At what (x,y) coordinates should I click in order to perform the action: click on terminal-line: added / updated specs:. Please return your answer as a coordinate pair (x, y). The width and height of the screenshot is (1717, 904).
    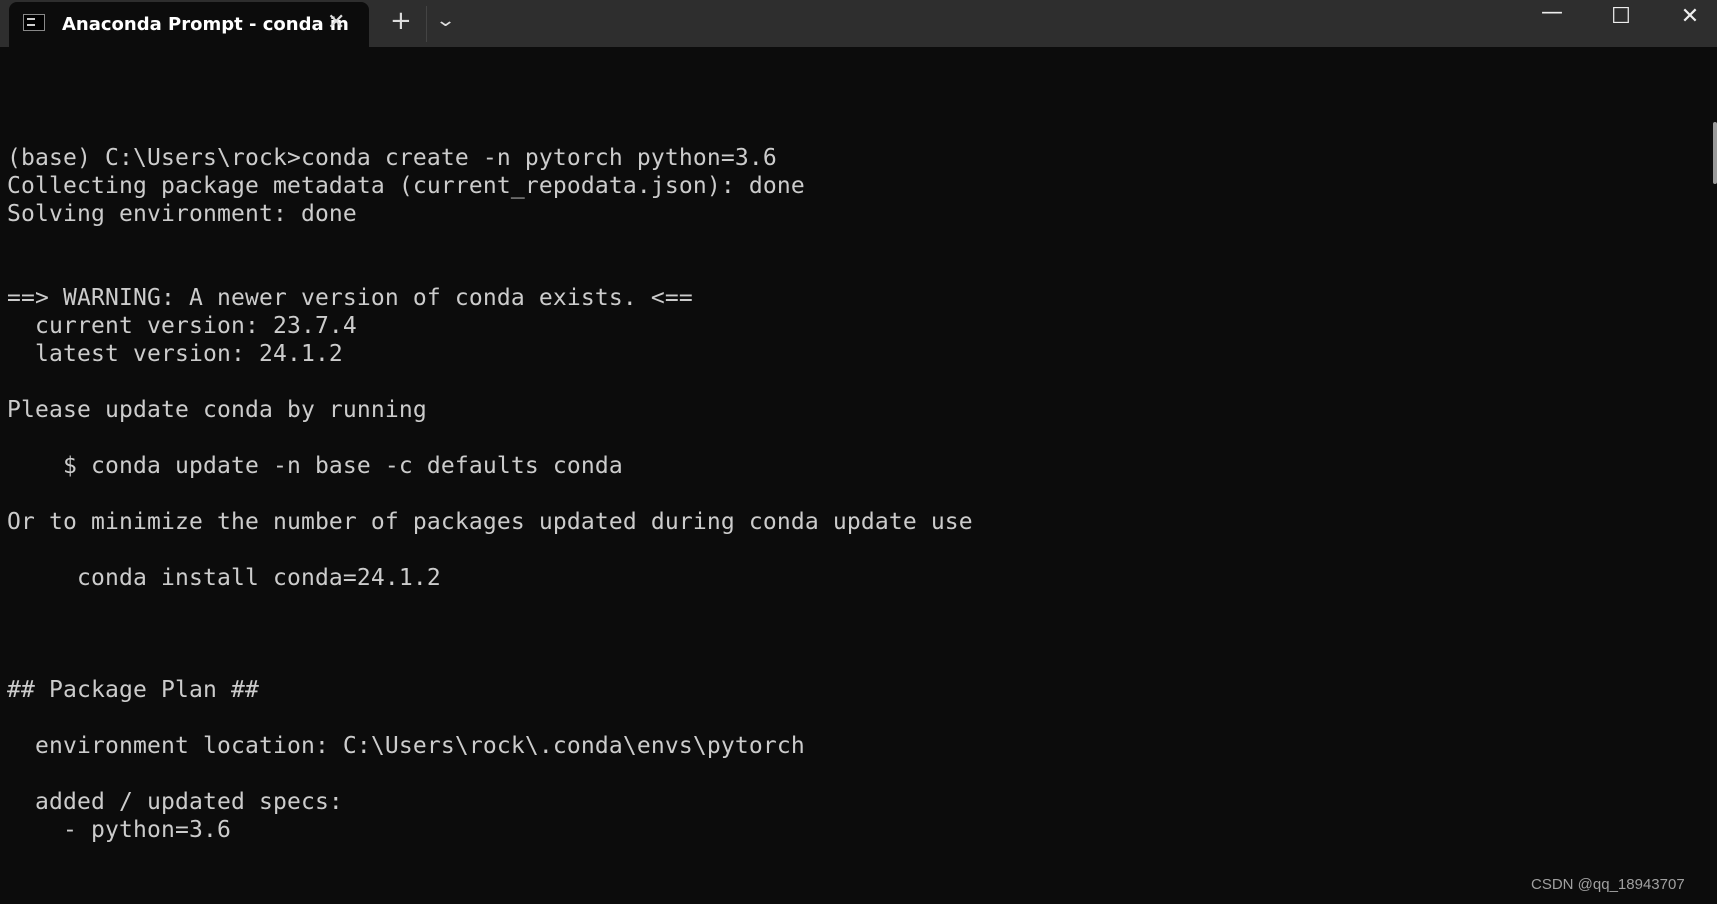
    Looking at the image, I should click on (175, 802).